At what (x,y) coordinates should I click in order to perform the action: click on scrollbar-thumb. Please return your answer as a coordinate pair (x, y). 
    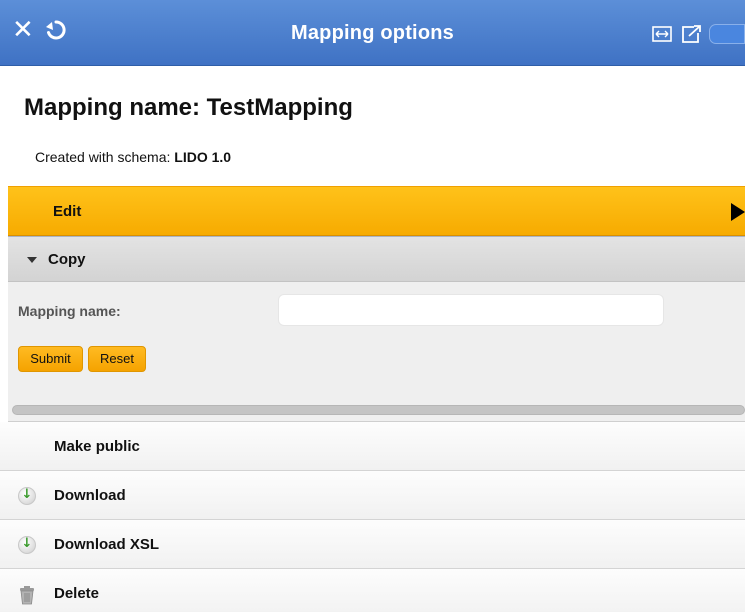
    Looking at the image, I should click on (378, 410).